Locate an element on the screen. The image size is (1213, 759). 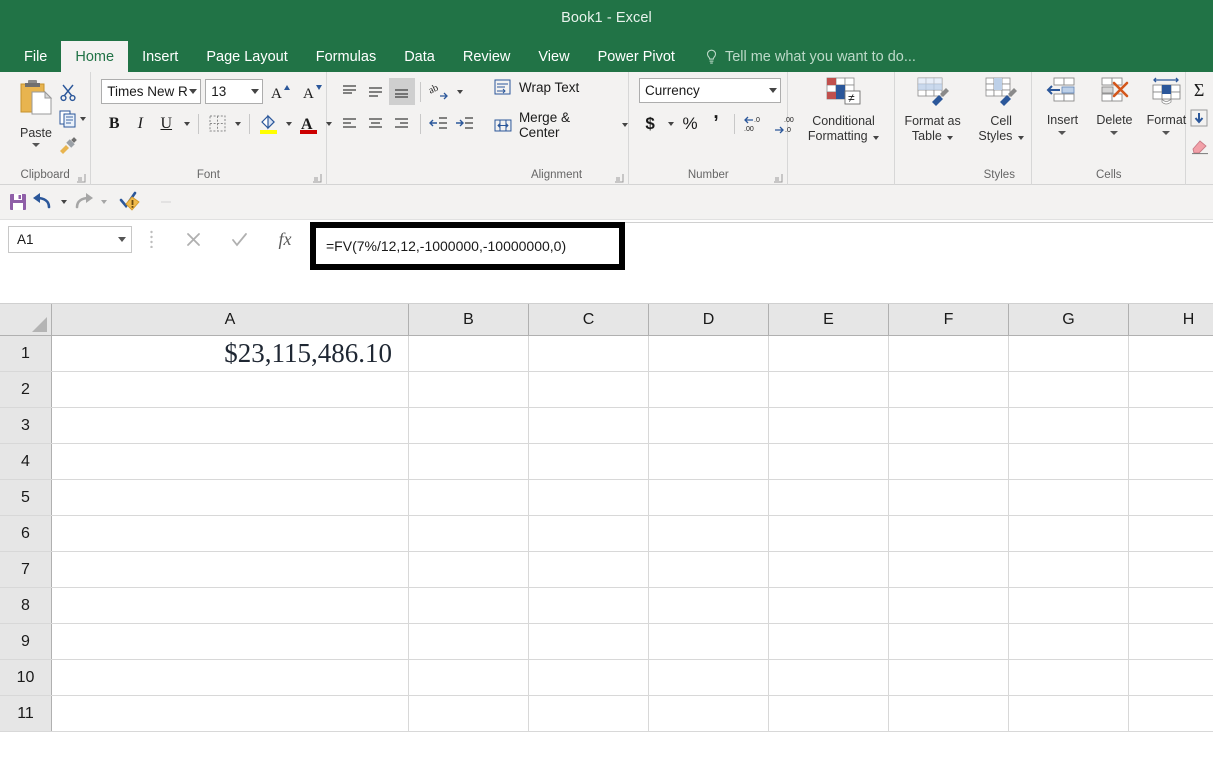
cell-d6 is located at coordinates (709, 533).